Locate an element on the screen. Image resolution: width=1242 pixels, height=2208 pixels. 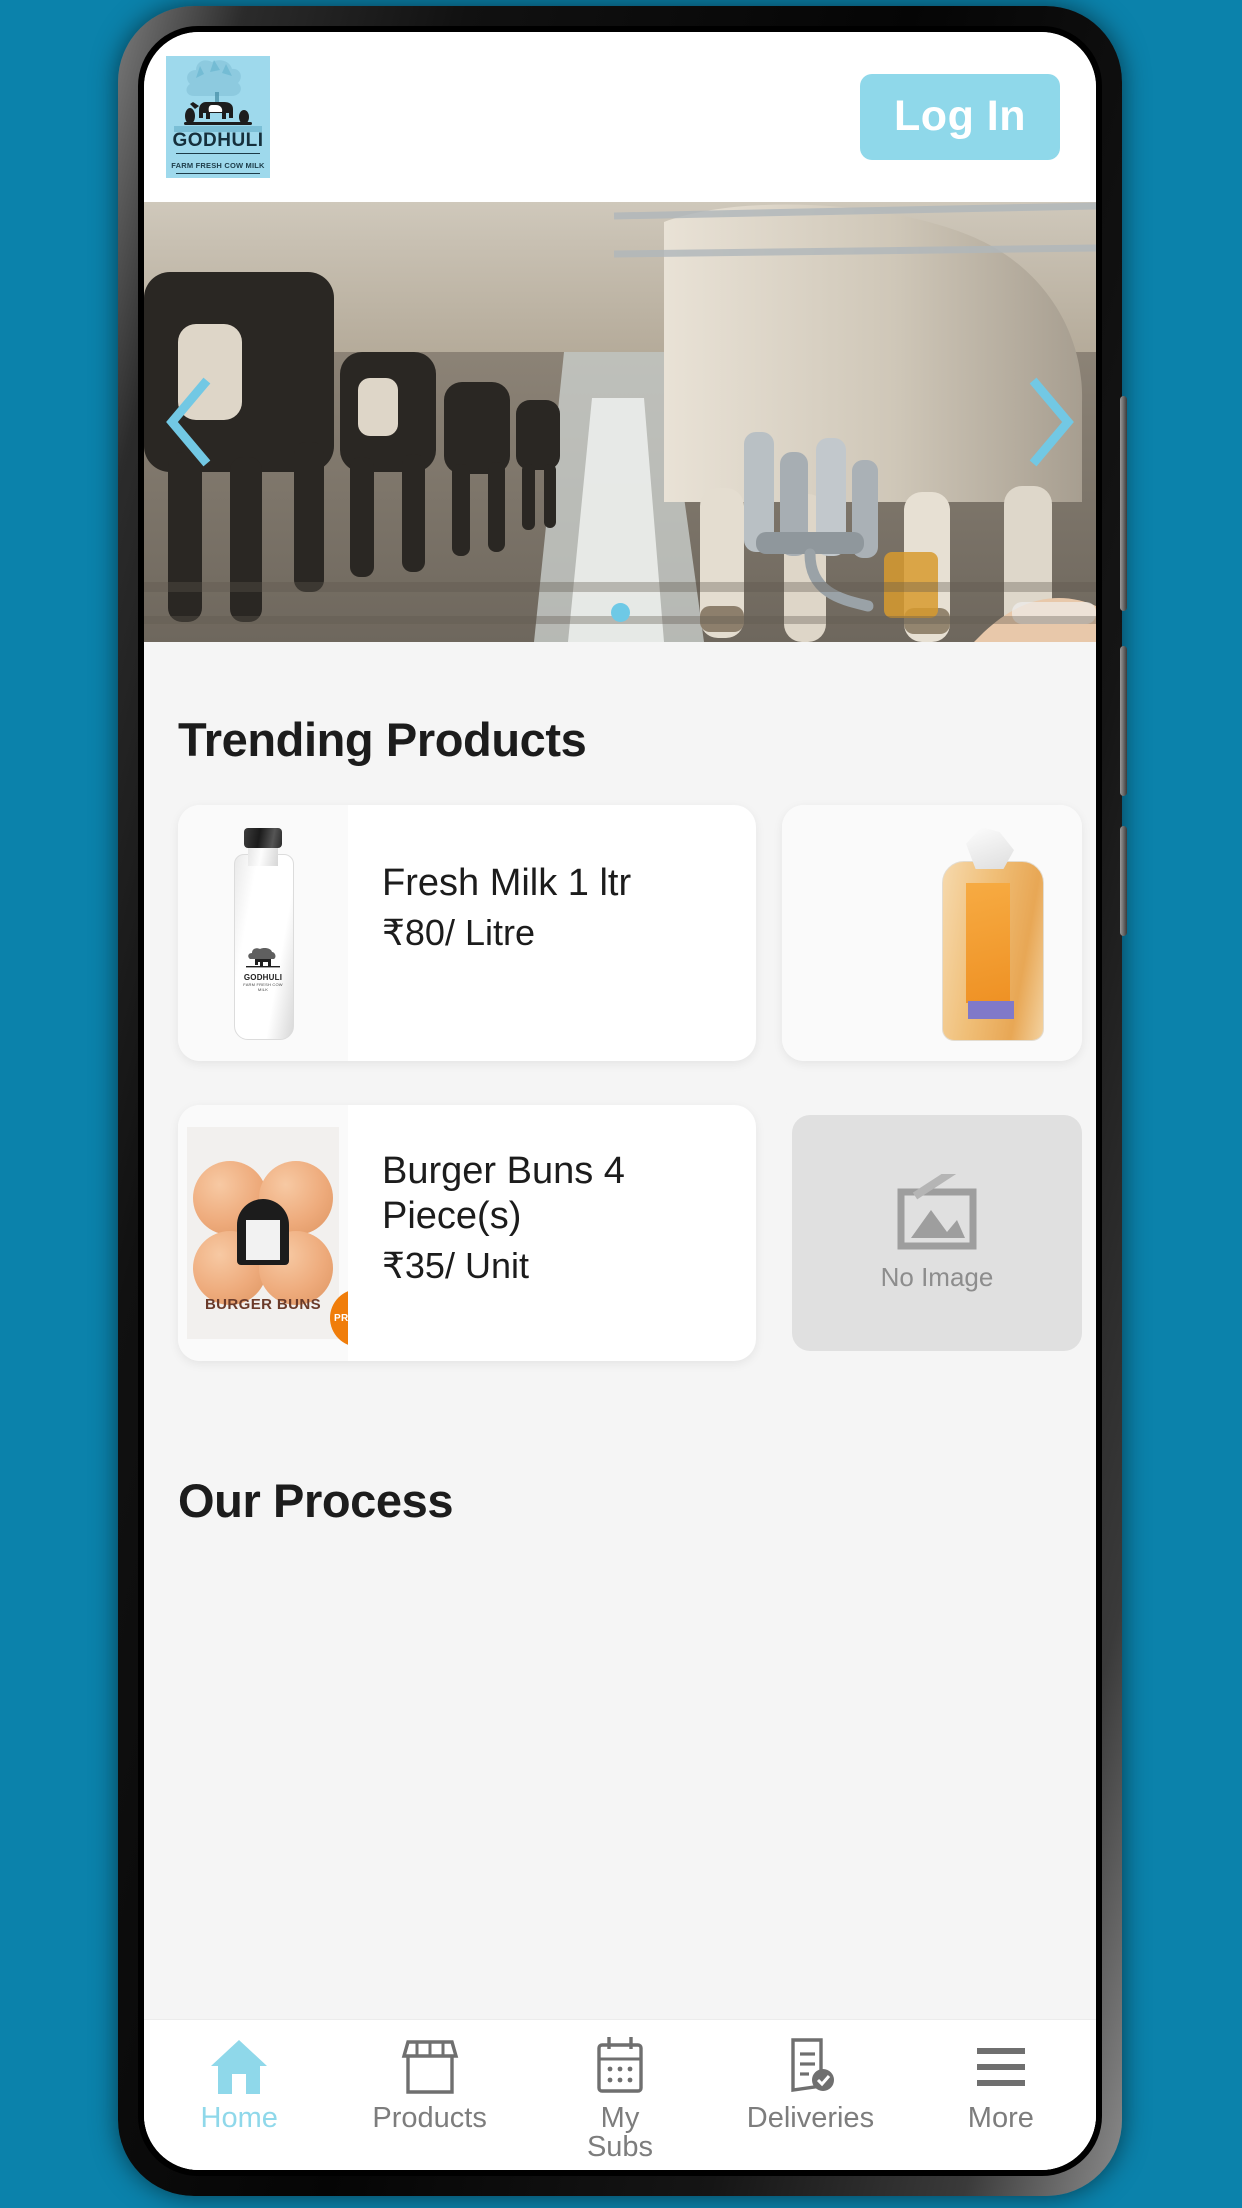
milk-bottle-icon: GODHULI FARM FRESH COW MILK is located at coordinates (263, 934).